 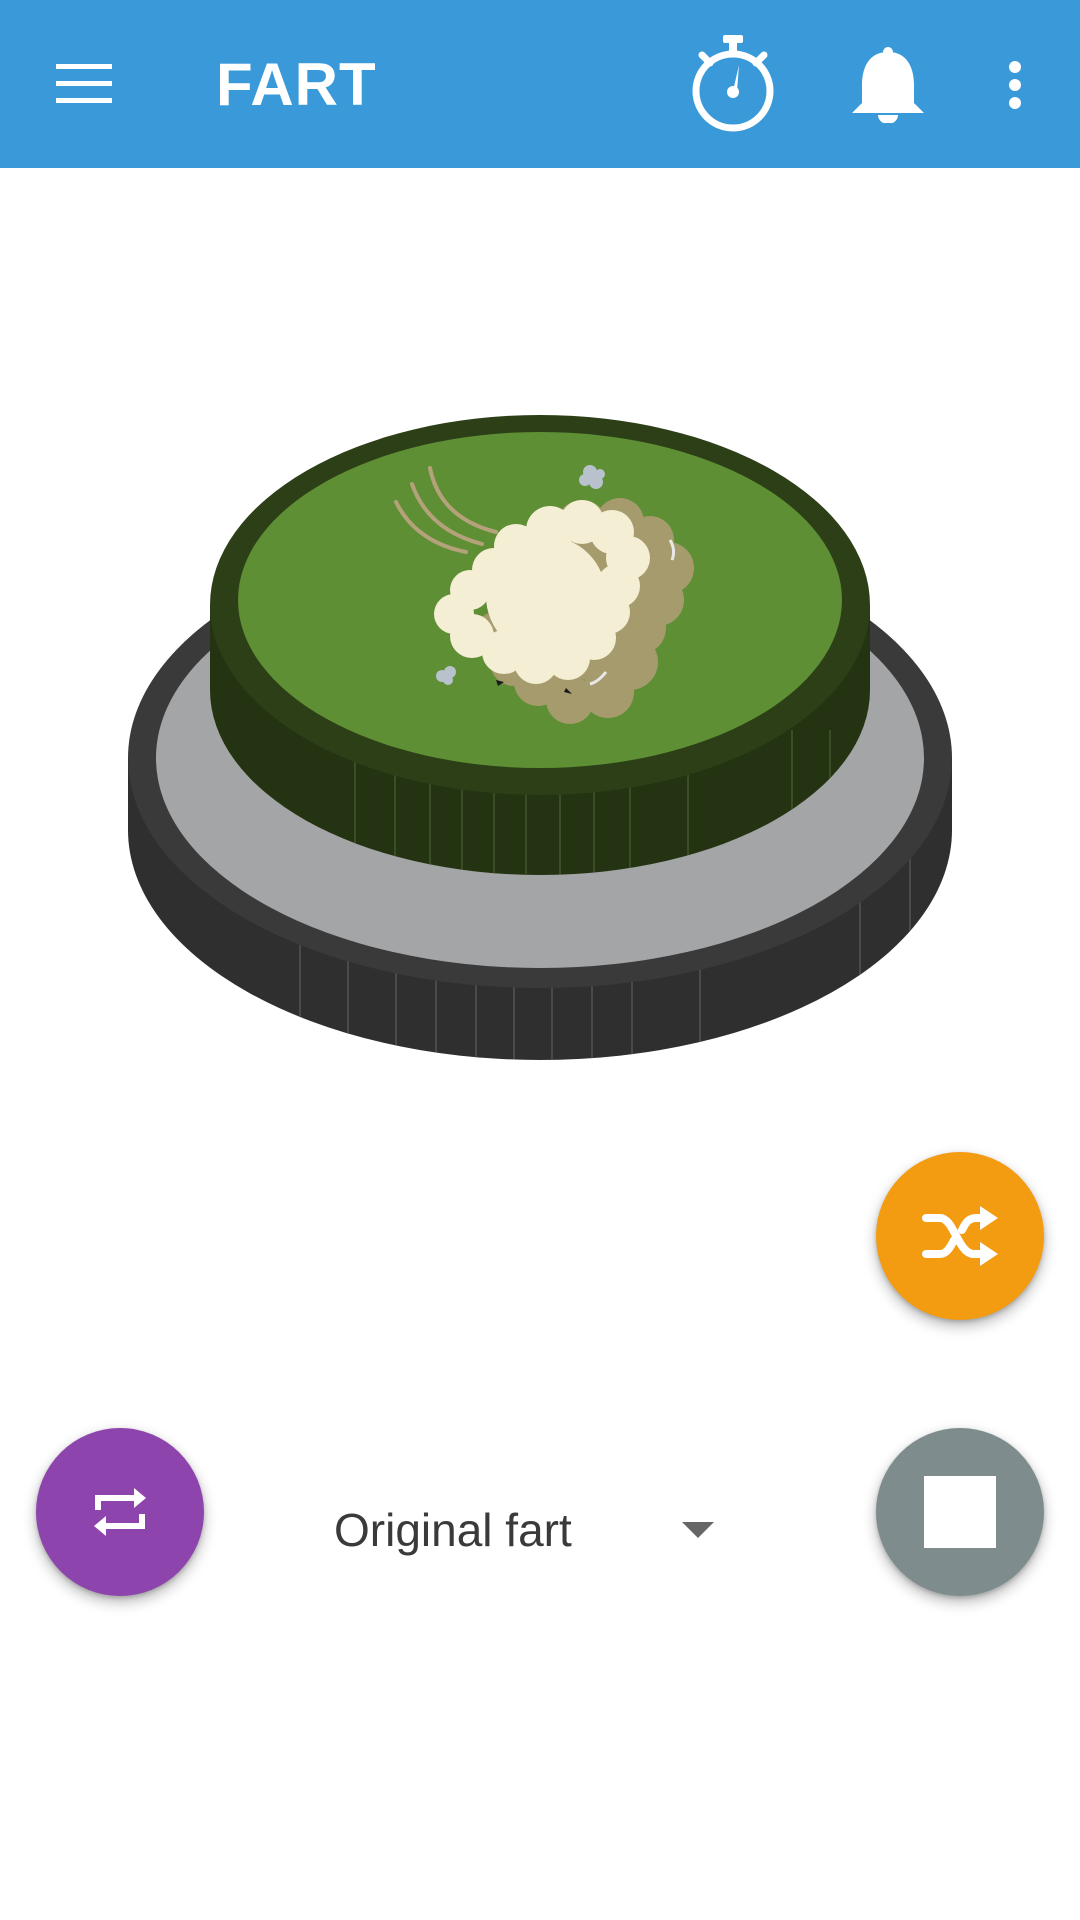 I want to click on dropdown-arrow-icon, so click(x=698, y=1530).